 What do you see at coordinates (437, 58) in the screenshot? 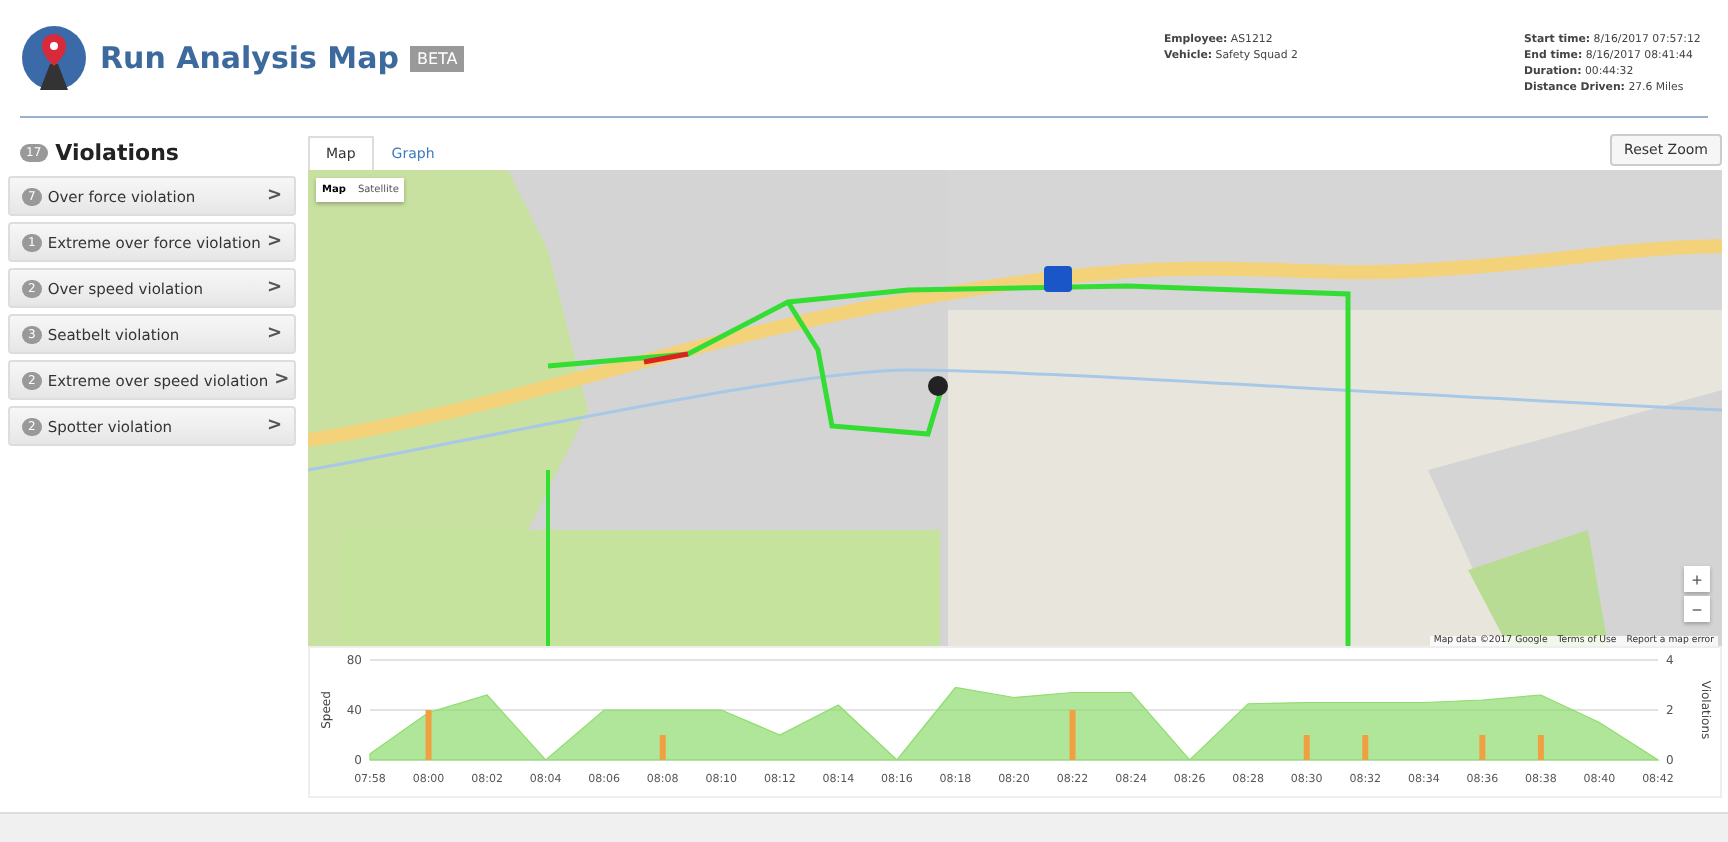
I see `beta-badge: BETA` at bounding box center [437, 58].